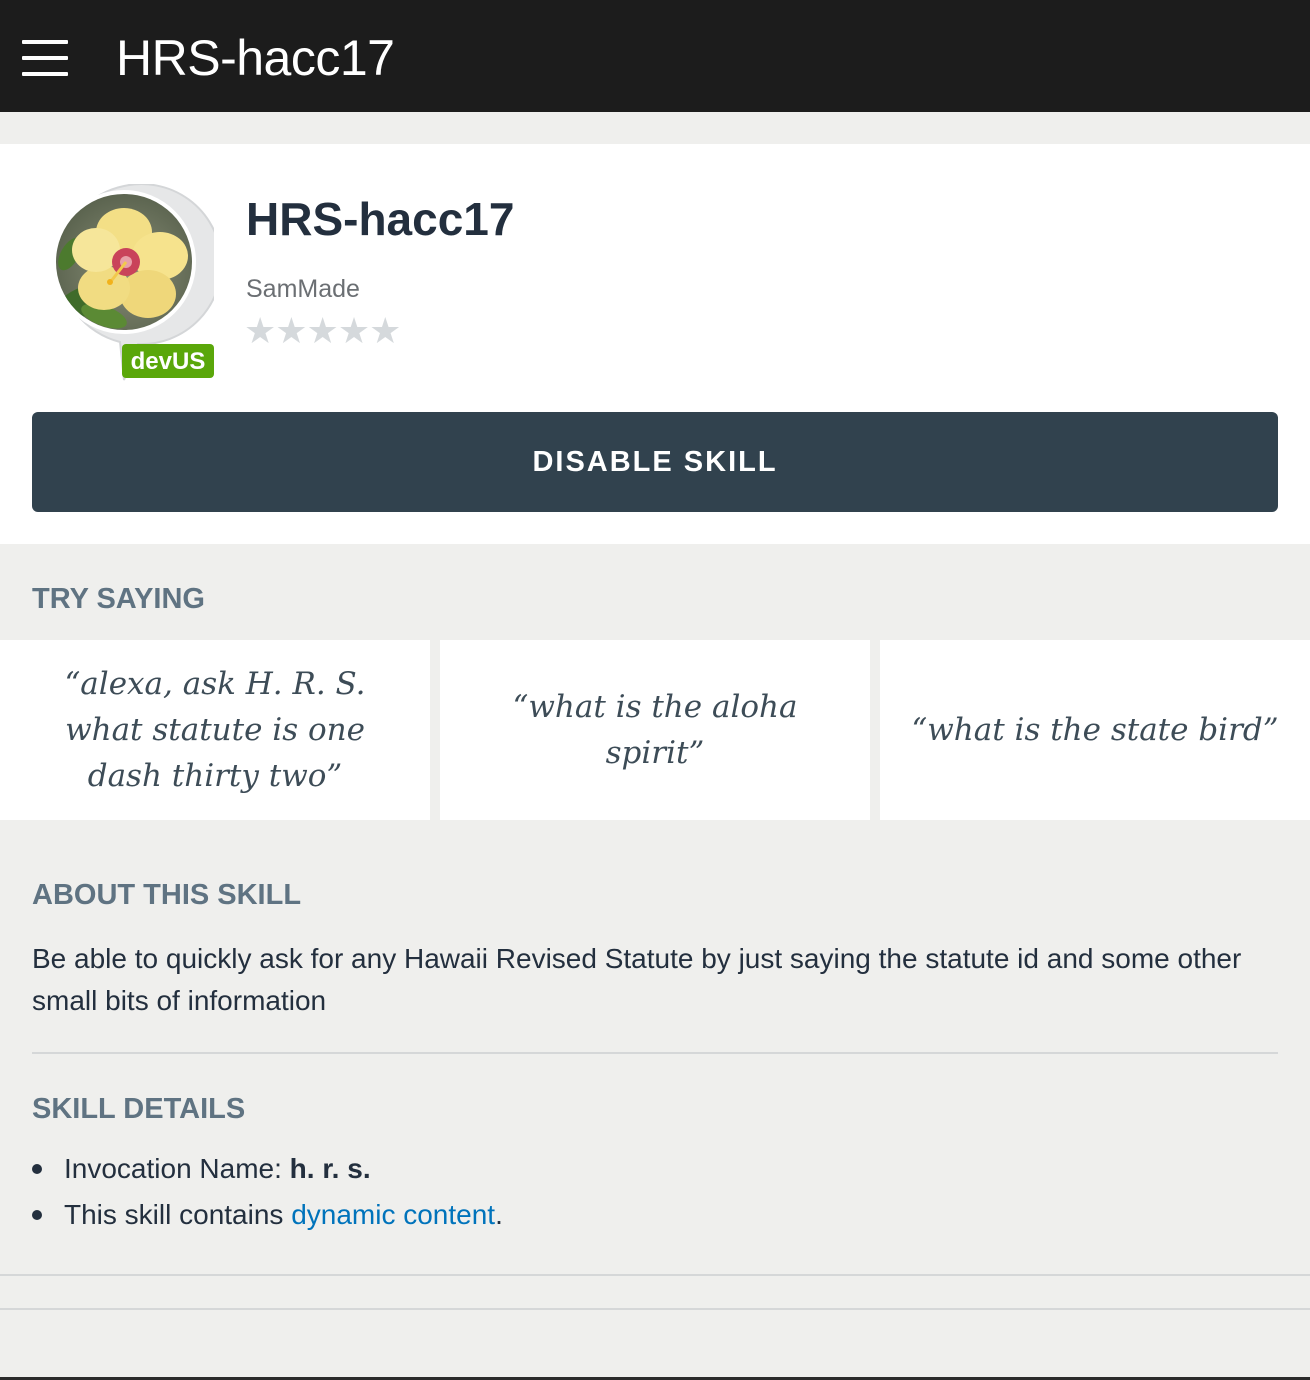 The height and width of the screenshot is (1380, 1310). Describe the element at coordinates (380, 219) in the screenshot. I see `skill-name: HRS-hacc17` at that location.